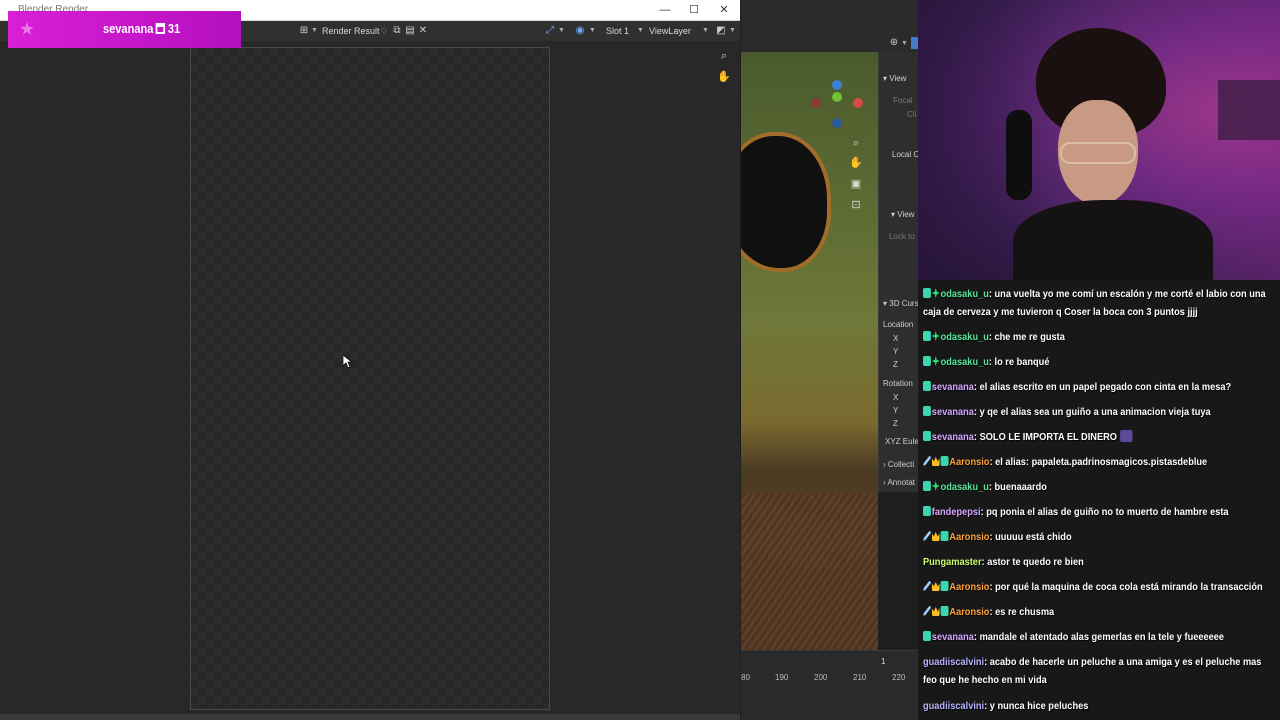 Image resolution: width=1280 pixels, height=720 pixels. I want to click on panel-collections-header: › Collecti, so click(898, 464).